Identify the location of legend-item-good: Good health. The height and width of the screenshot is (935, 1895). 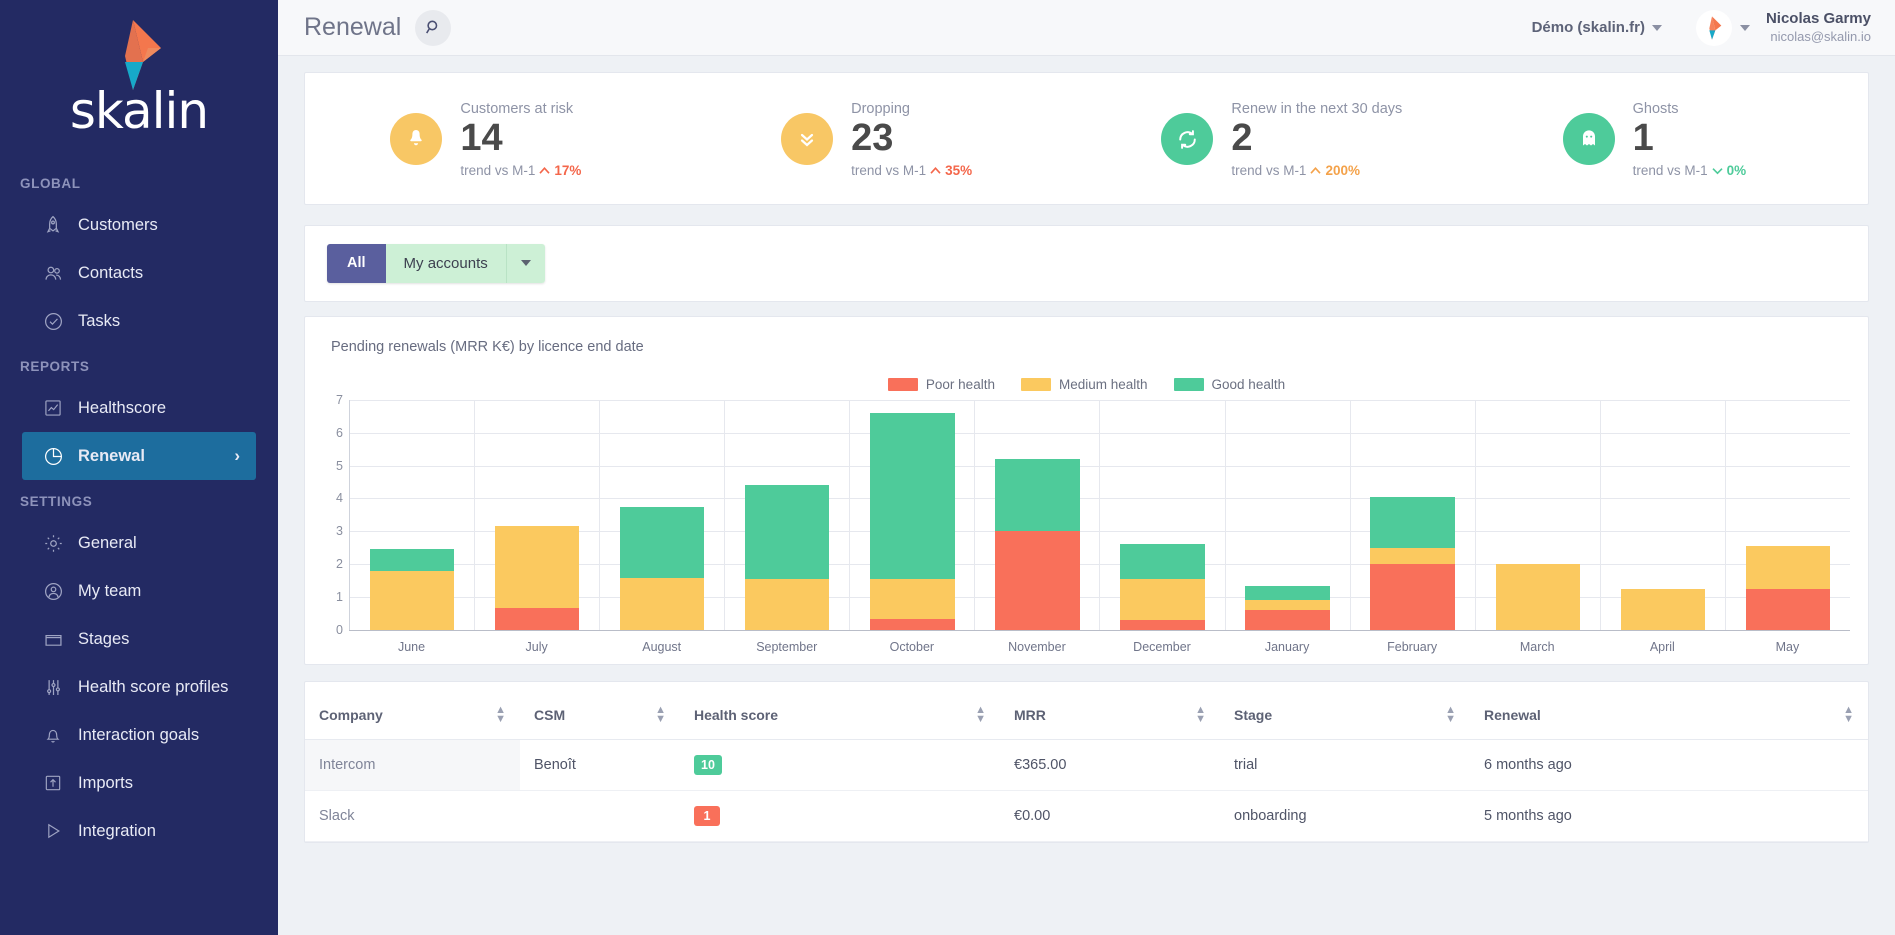
(1229, 384).